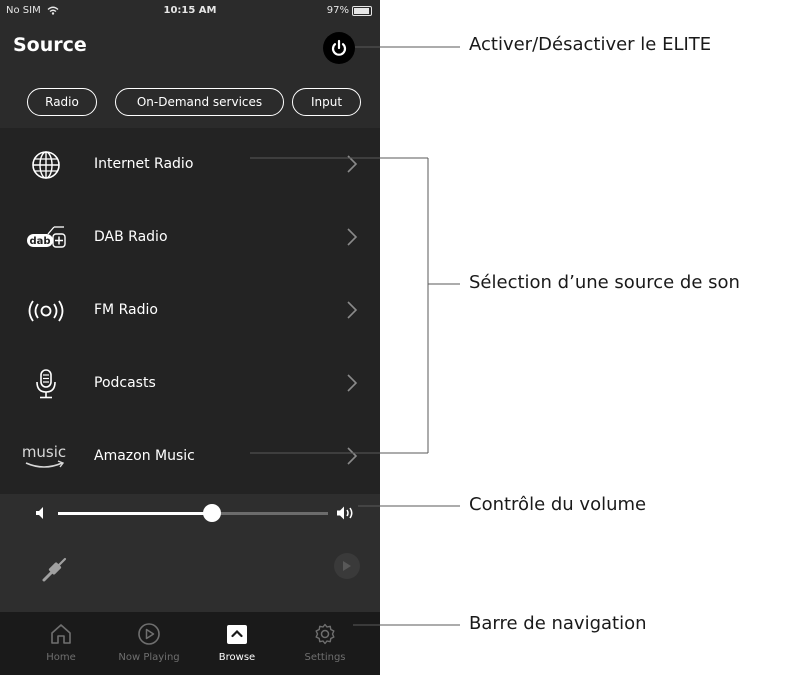  I want to click on tab-radio: Radio, so click(62, 102).